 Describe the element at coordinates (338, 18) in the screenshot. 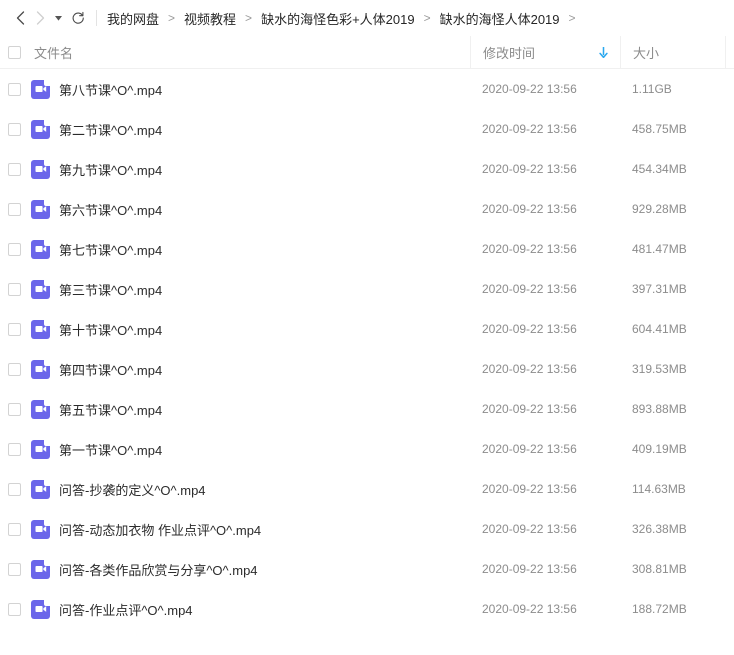

I see `breadcrumb-item-2: 缺水的海怪色彩+人体2019` at that location.